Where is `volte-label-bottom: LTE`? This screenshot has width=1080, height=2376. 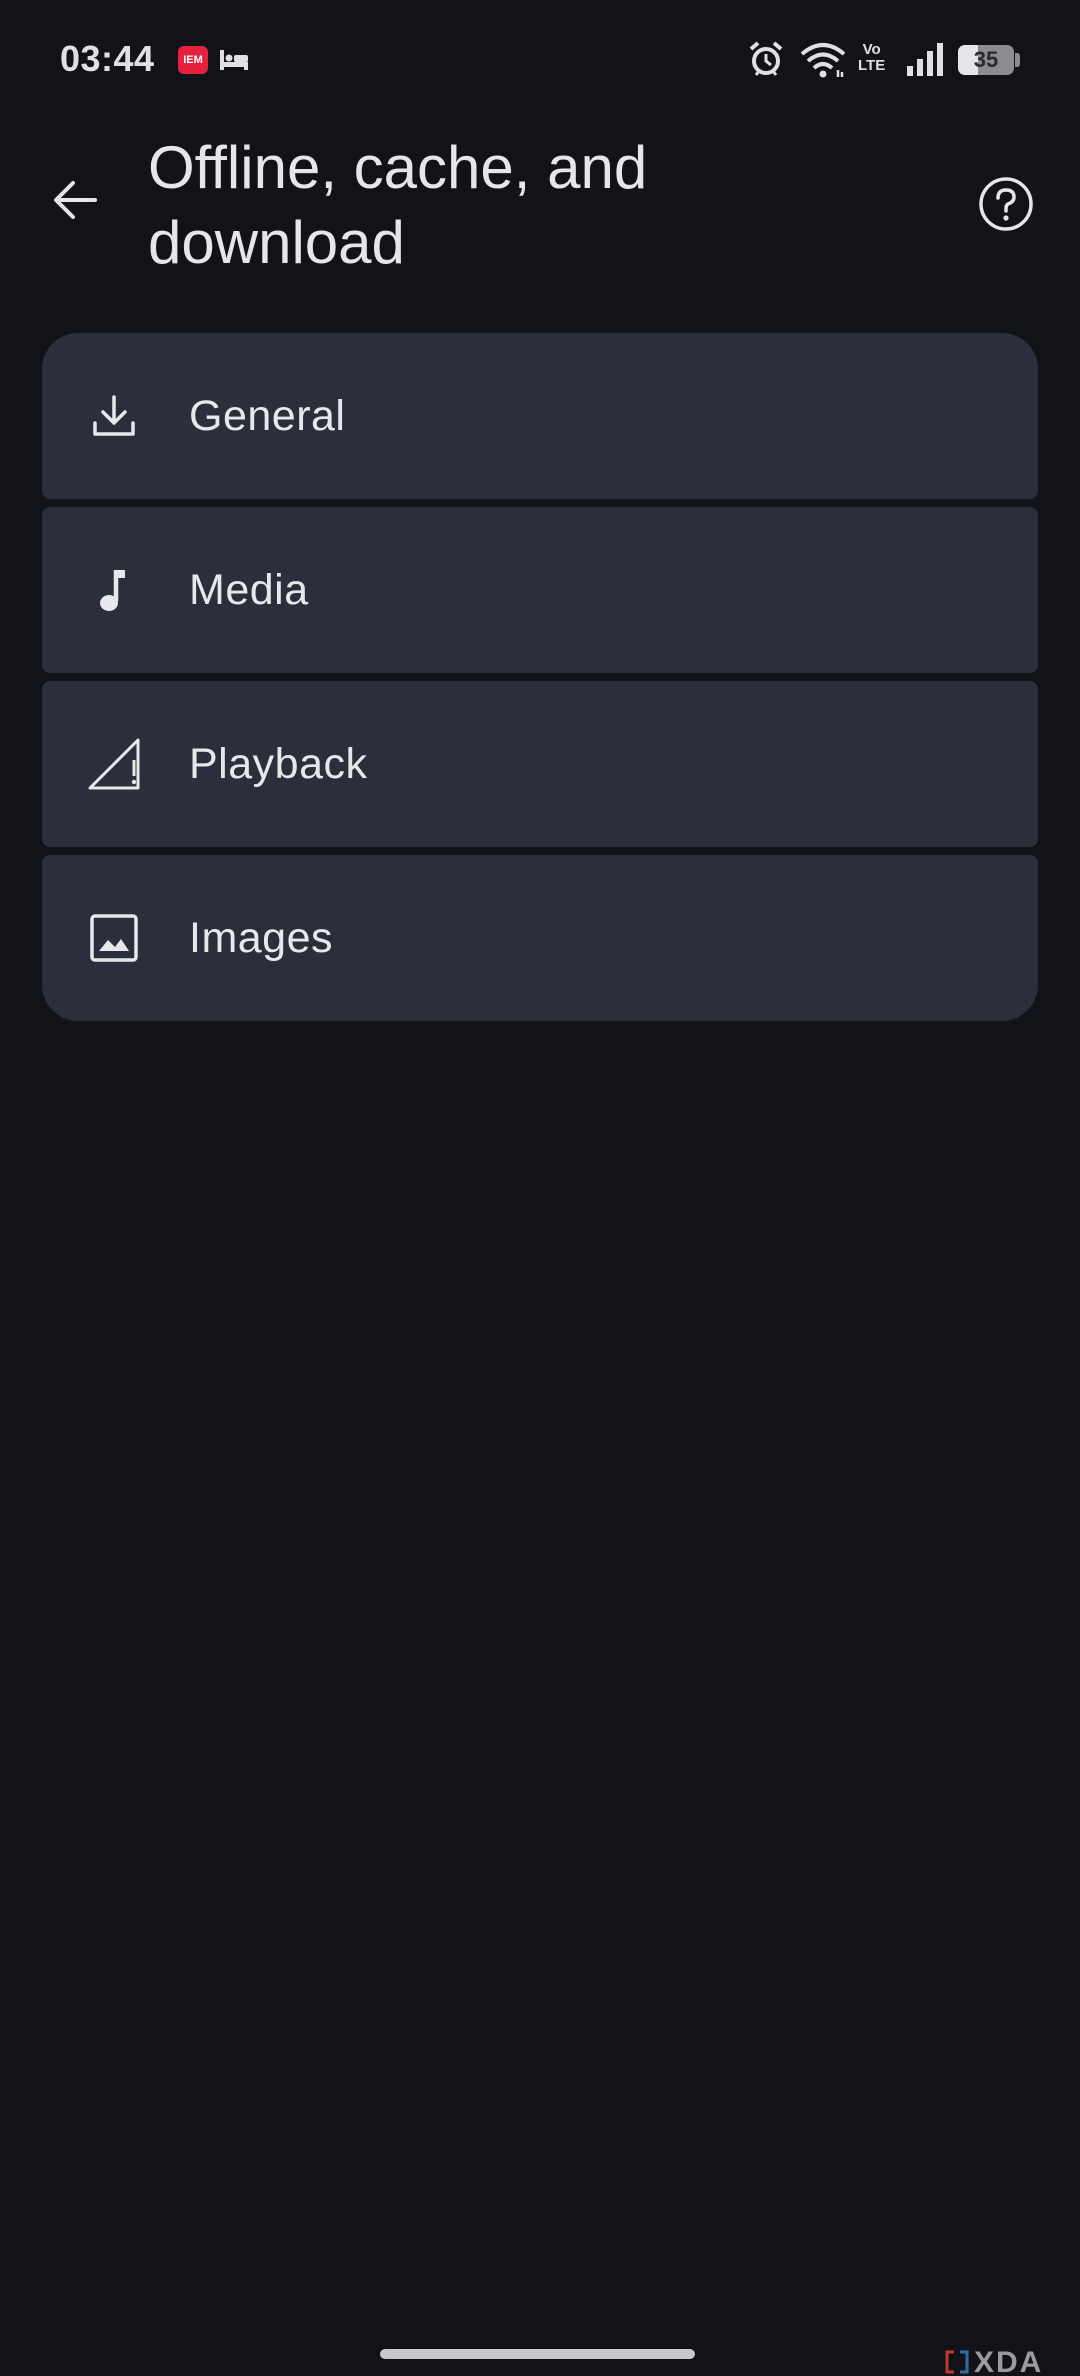 volte-label-bottom: LTE is located at coordinates (872, 65).